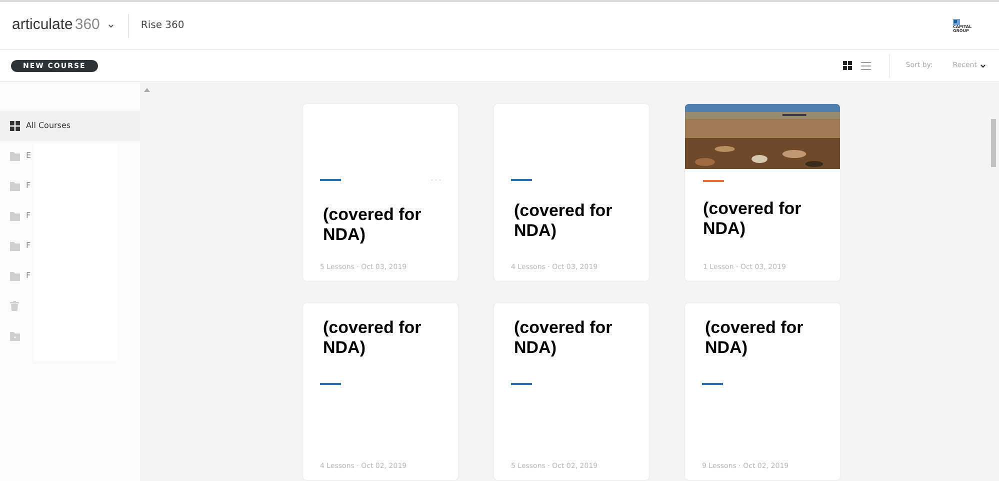 The width and height of the screenshot is (999, 481). Describe the element at coordinates (865, 66) in the screenshot. I see `list-view-icon` at that location.